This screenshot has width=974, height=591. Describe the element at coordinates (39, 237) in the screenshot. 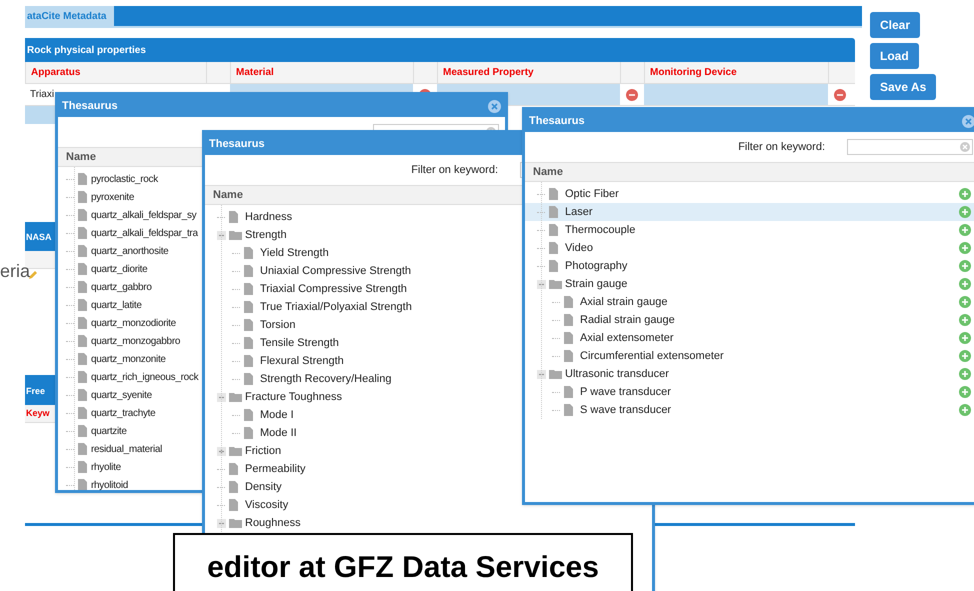

I see `panel-title: NASA` at that location.